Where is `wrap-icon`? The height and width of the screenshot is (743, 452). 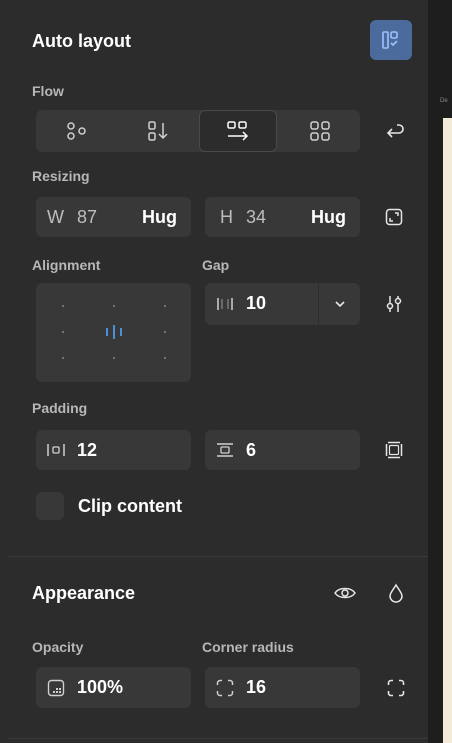 wrap-icon is located at coordinates (395, 131).